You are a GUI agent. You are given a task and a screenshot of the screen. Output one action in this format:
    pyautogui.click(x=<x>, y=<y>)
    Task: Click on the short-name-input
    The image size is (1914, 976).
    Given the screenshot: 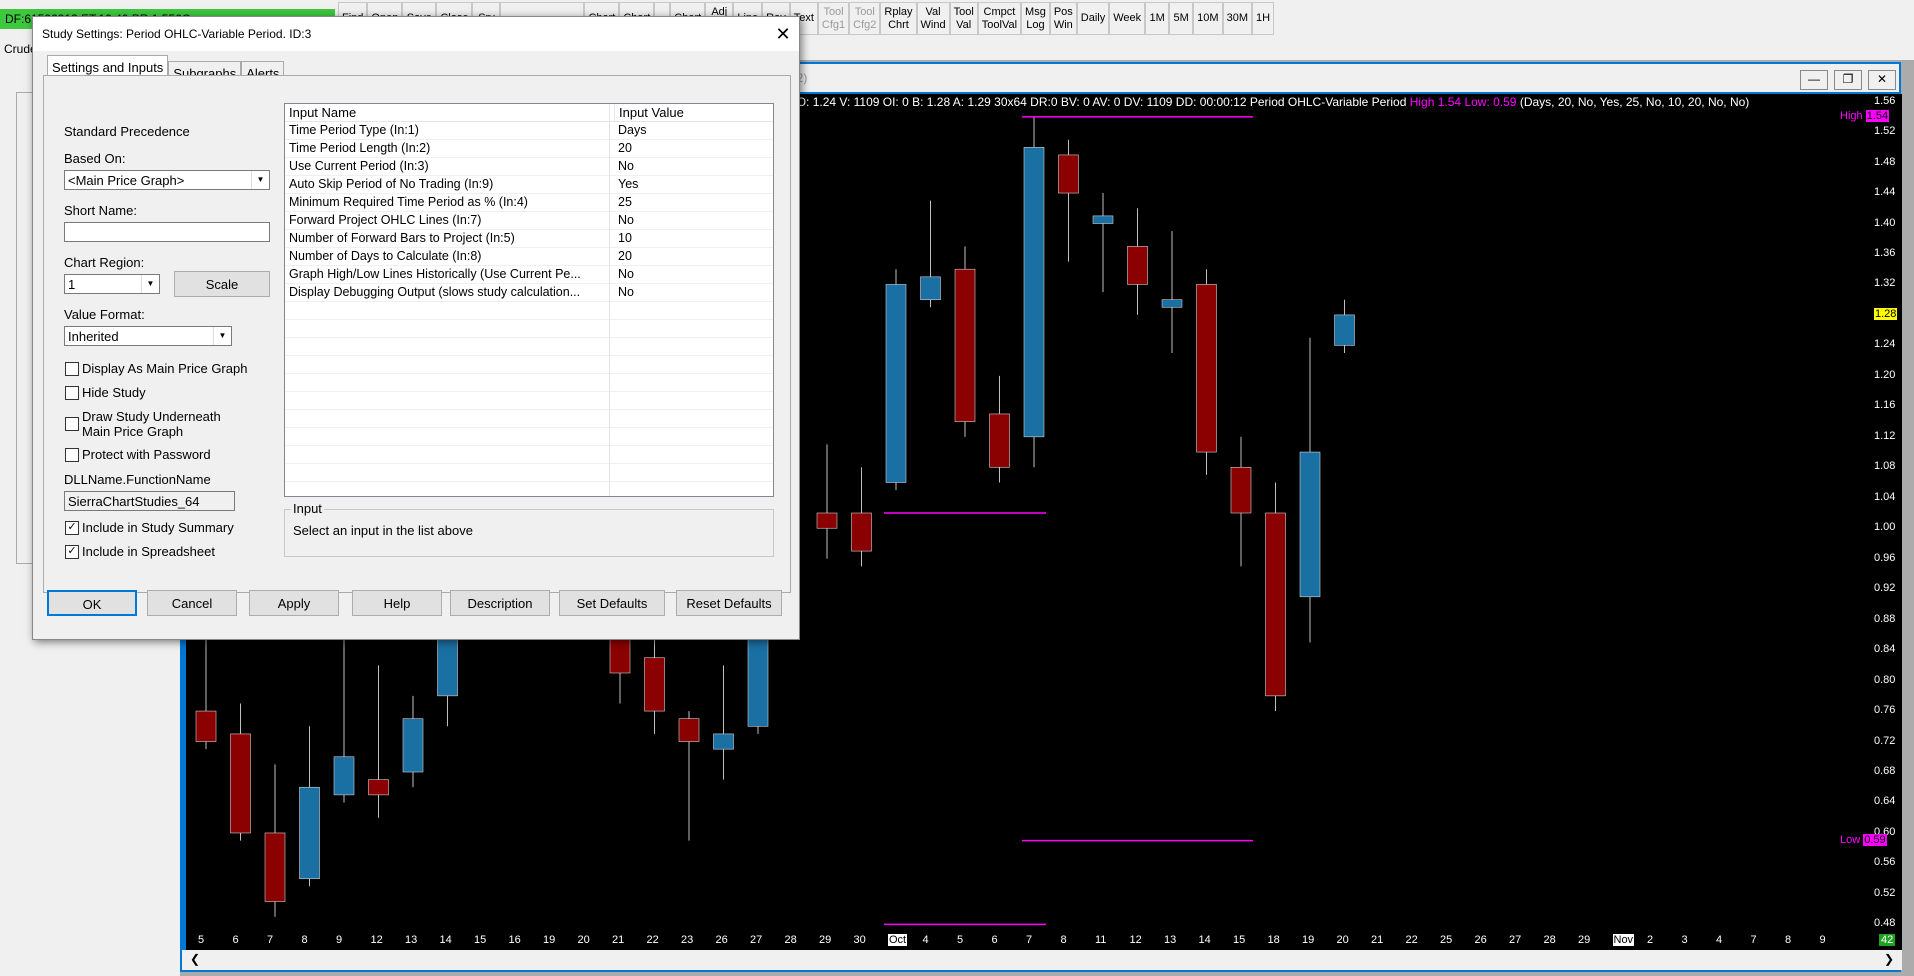 What is the action you would take?
    pyautogui.click(x=167, y=232)
    